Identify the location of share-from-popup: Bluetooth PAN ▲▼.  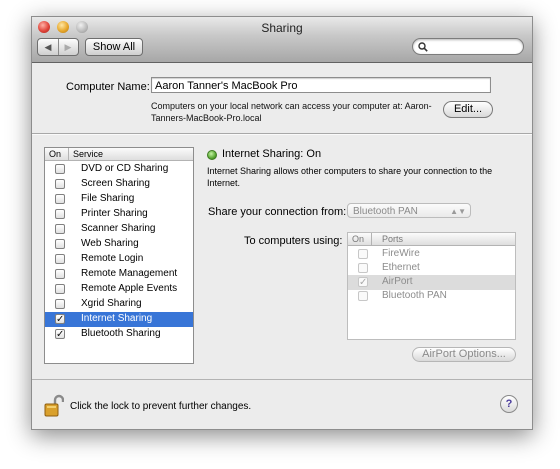
(409, 210).